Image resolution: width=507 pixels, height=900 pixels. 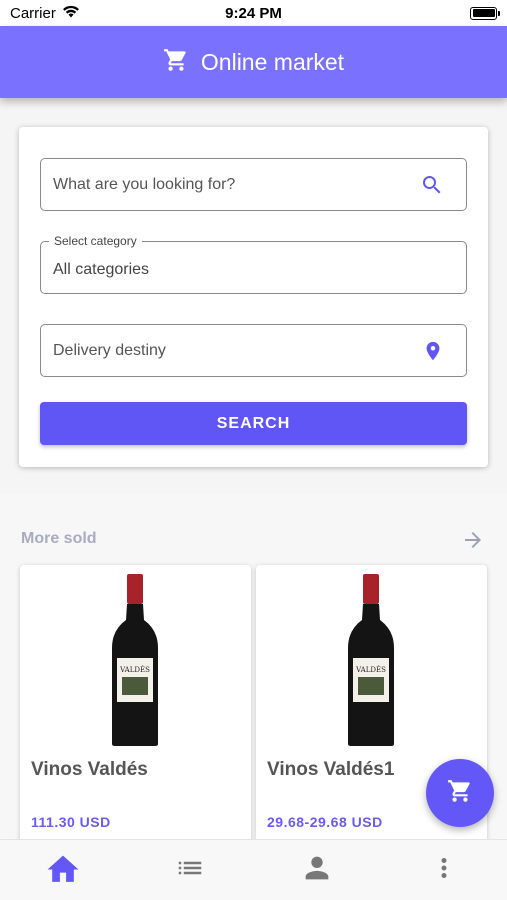 What do you see at coordinates (95, 241) in the screenshot?
I see `category-label: Select category` at bounding box center [95, 241].